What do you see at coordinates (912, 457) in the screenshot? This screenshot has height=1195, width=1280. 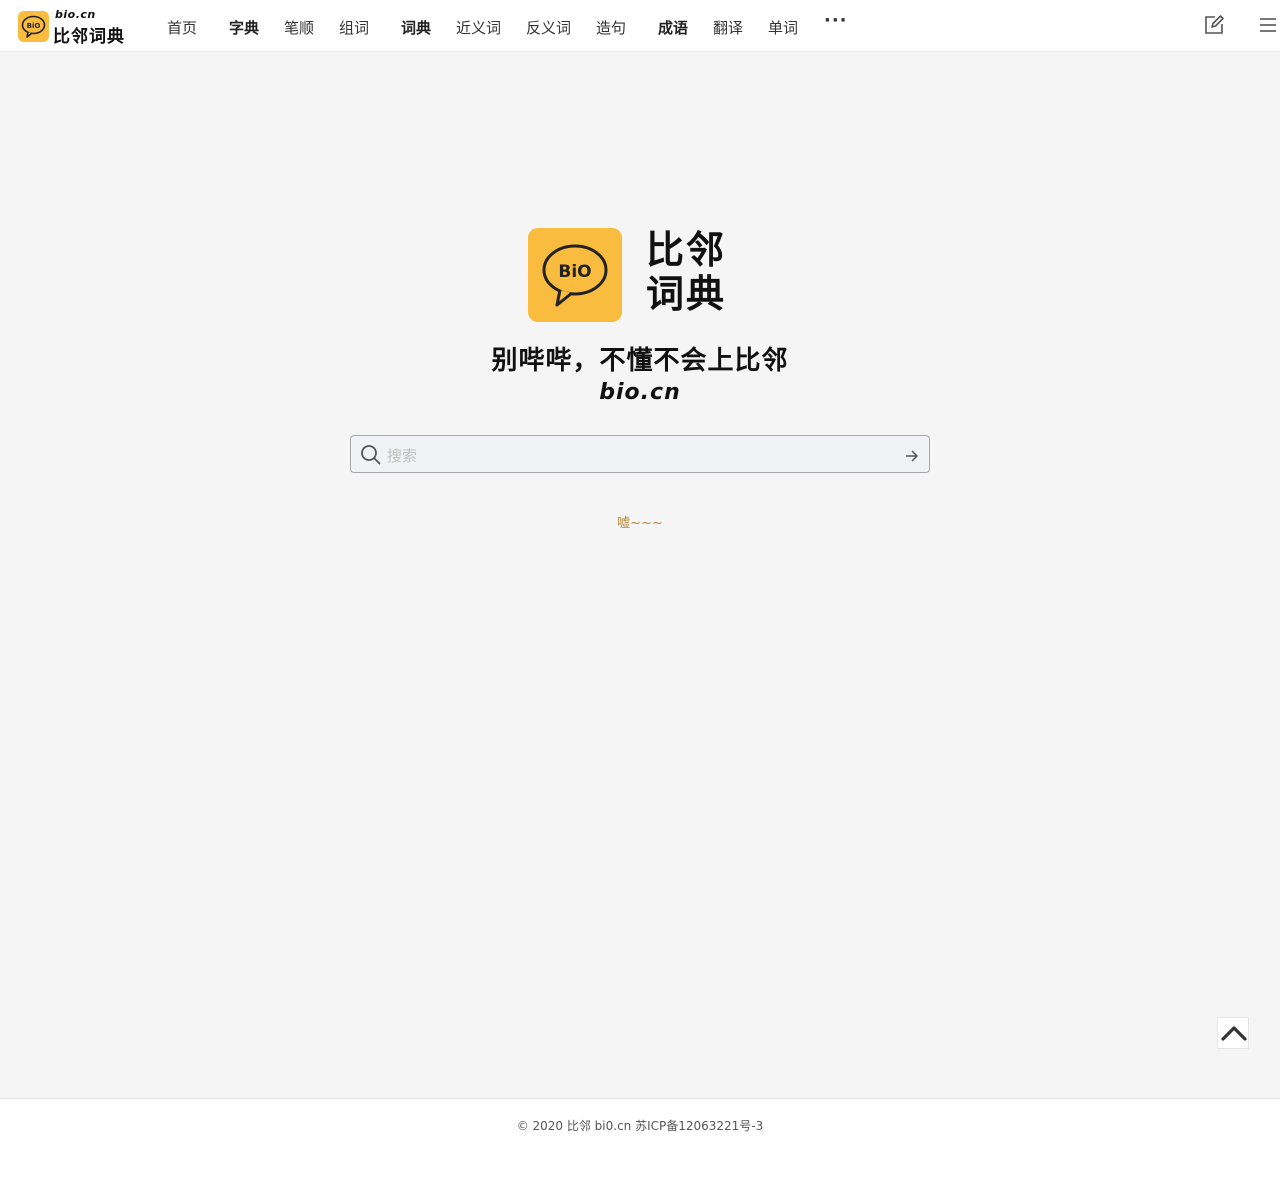 I see `arrow-right-icon` at bounding box center [912, 457].